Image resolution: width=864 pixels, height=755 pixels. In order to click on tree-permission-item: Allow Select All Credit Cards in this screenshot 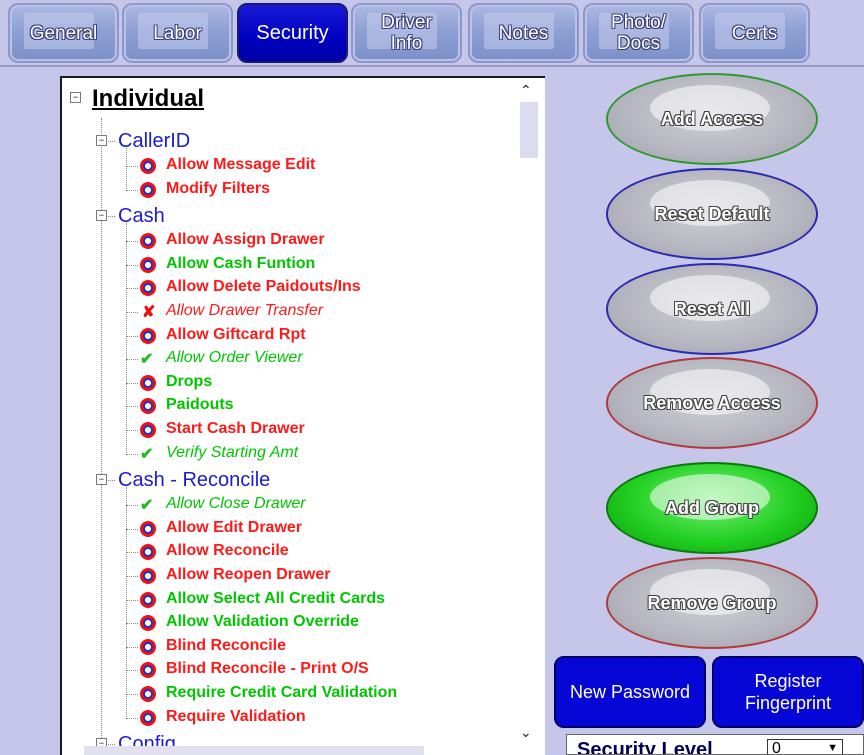, I will do `click(275, 599)`.